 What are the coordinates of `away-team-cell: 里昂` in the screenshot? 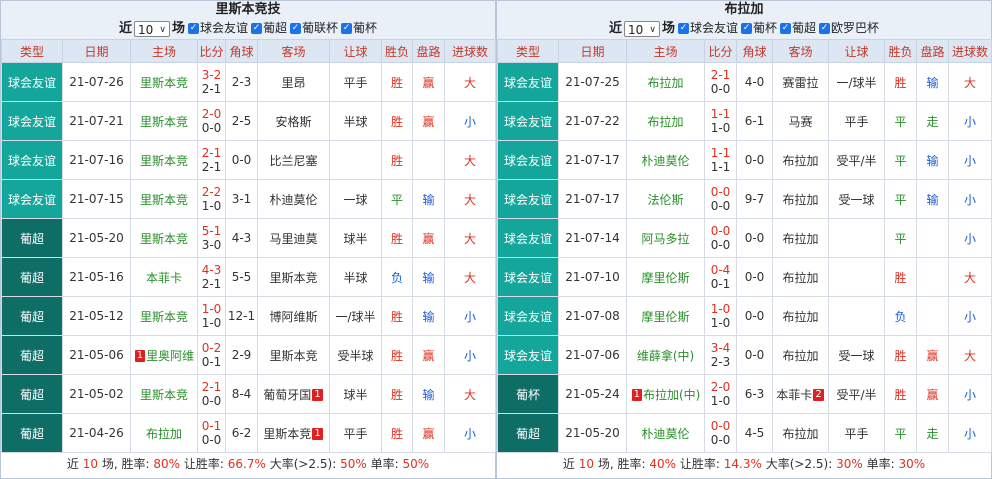 It's located at (293, 82).